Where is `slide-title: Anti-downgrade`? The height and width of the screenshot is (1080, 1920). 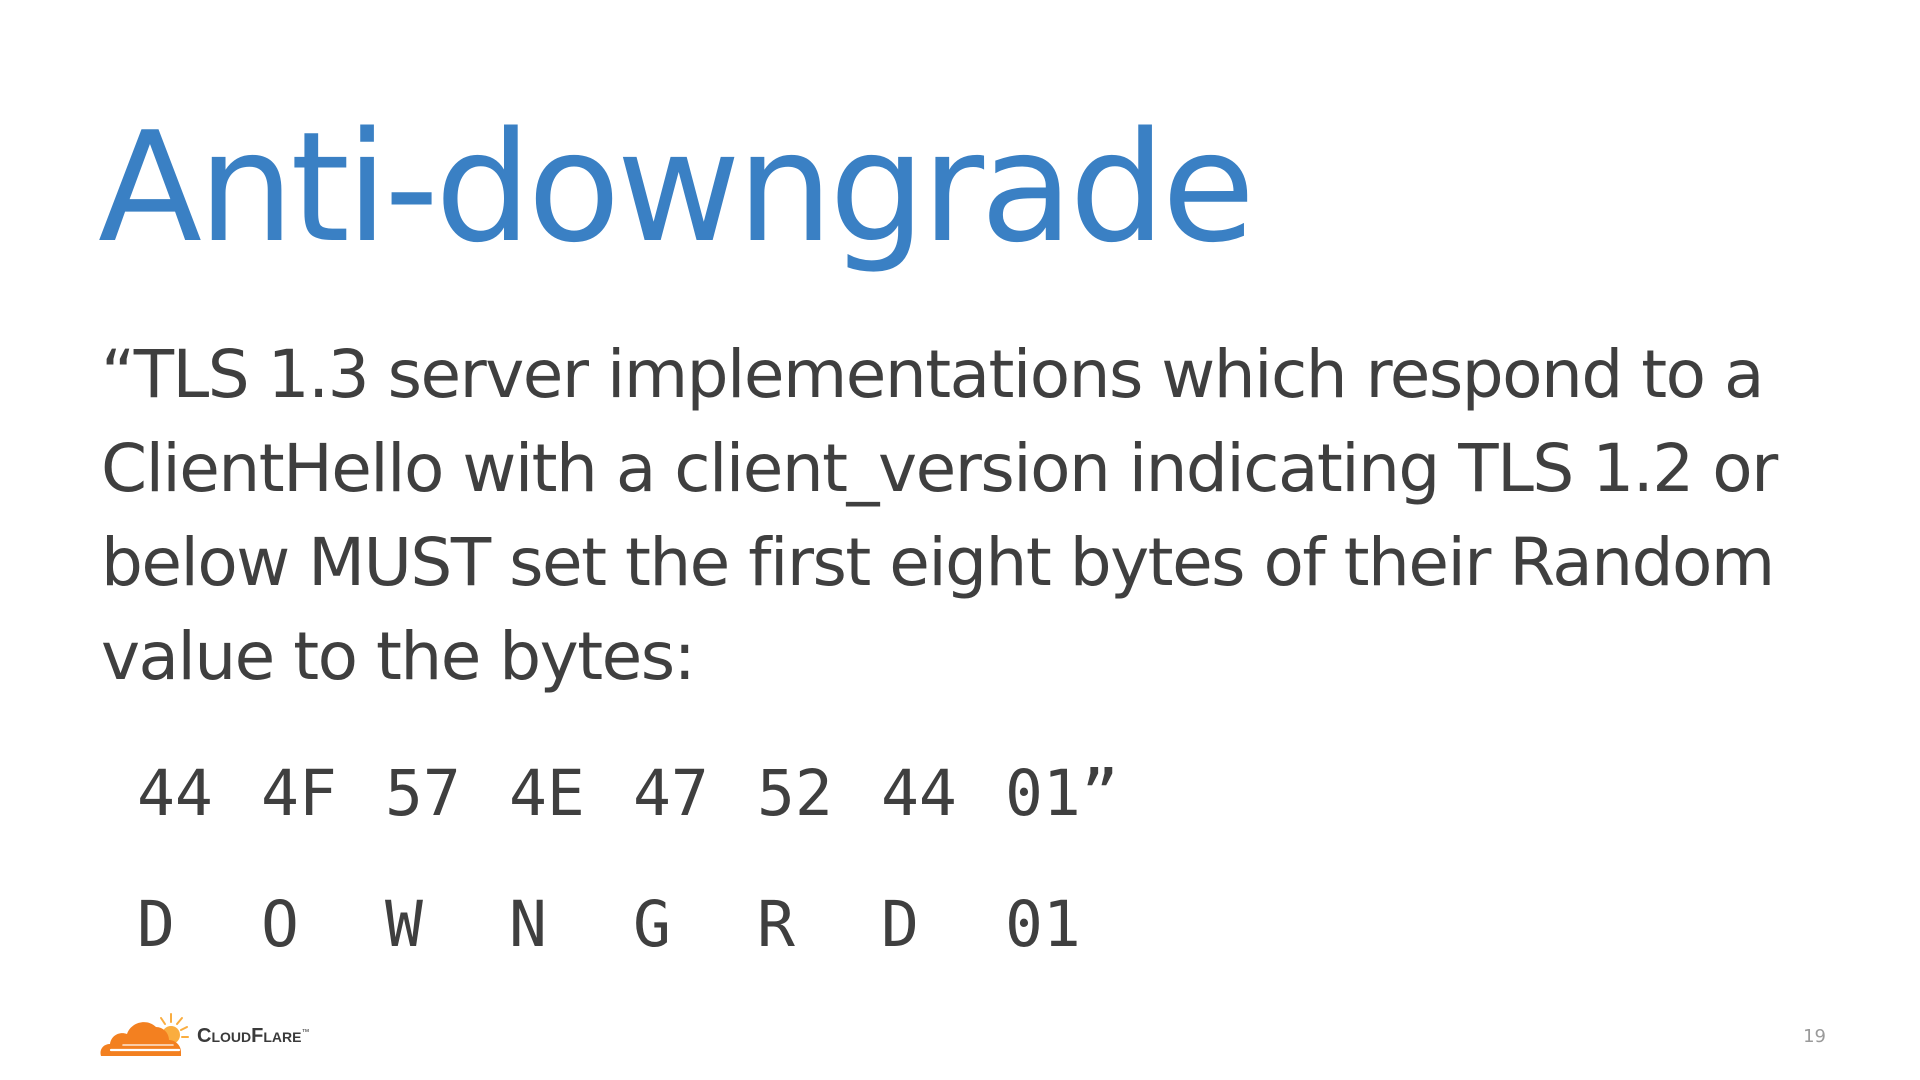 slide-title: Anti-downgrade is located at coordinates (676, 187).